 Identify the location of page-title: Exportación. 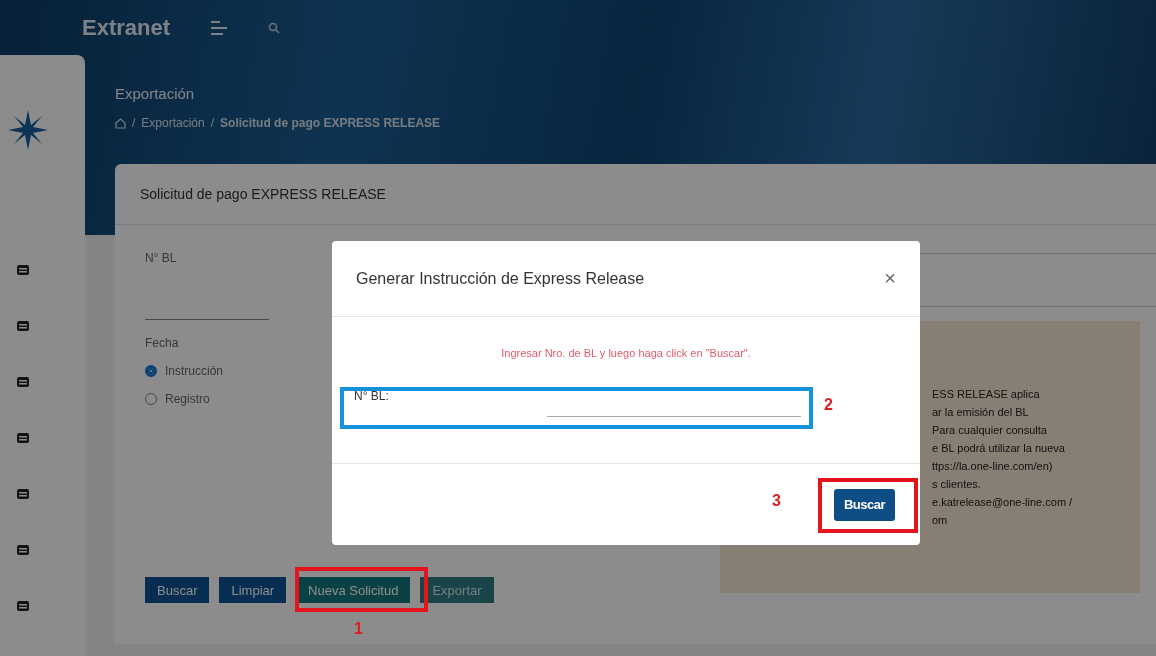
(155, 93).